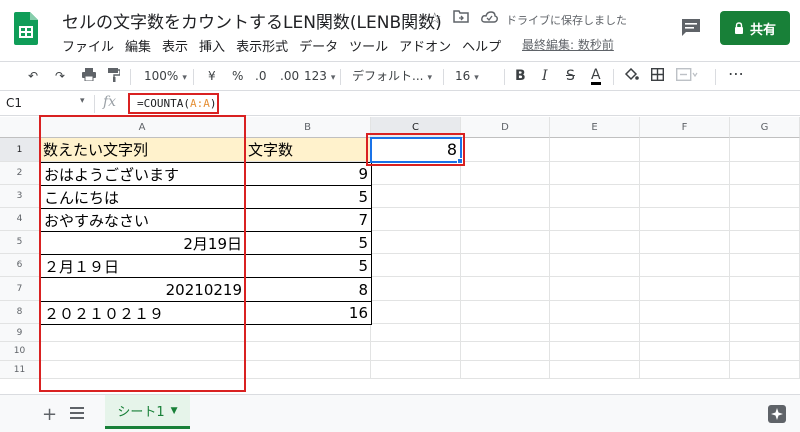  I want to click on percent-format-button: %, so click(237, 76).